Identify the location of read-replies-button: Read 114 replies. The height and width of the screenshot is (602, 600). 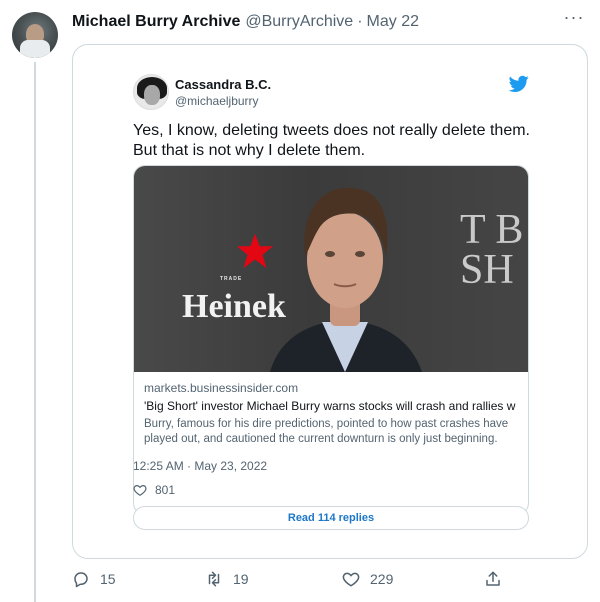
(331, 518).